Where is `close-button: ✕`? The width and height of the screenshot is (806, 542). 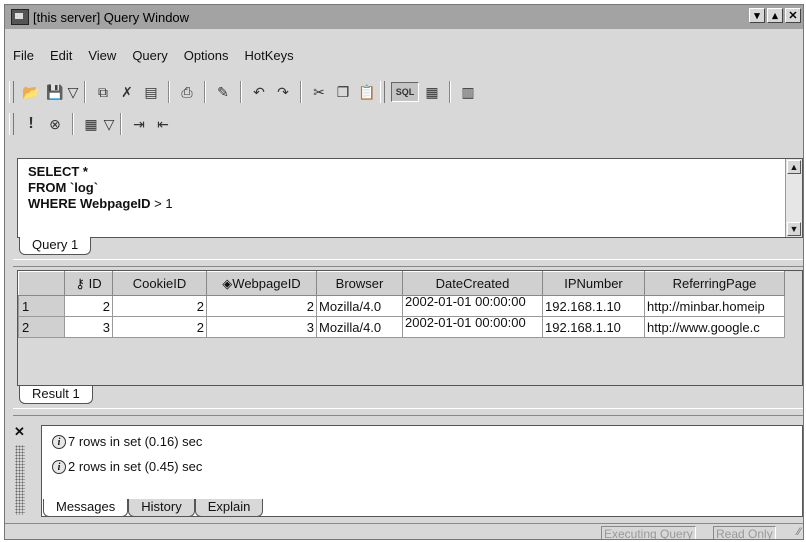 close-button: ✕ is located at coordinates (793, 15).